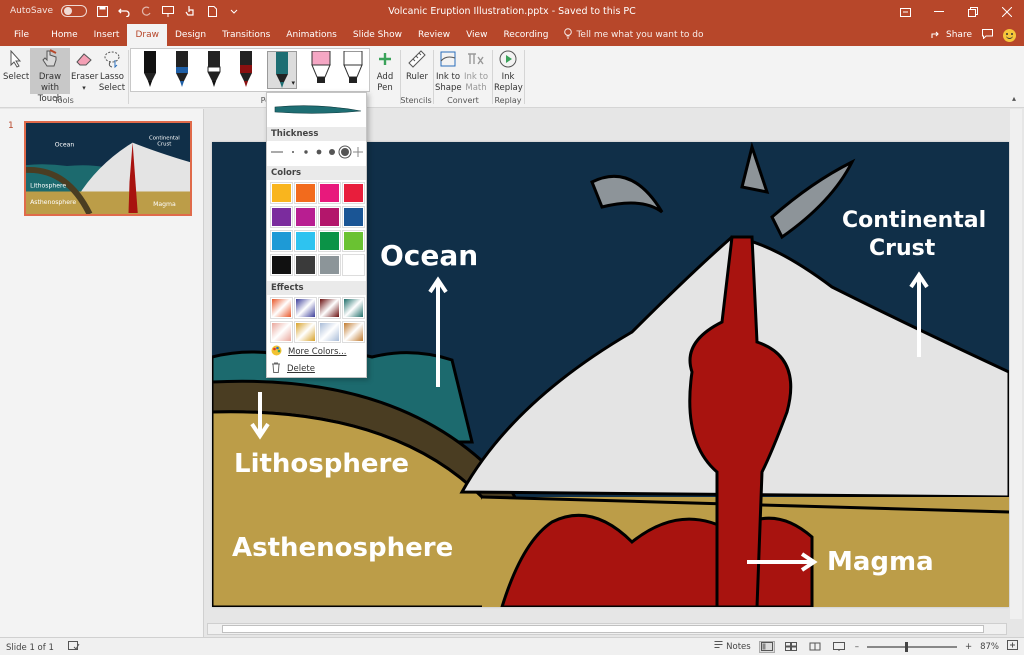 This screenshot has width=1024, height=655. I want to click on vertical-scrollbar, so click(1016, 364).